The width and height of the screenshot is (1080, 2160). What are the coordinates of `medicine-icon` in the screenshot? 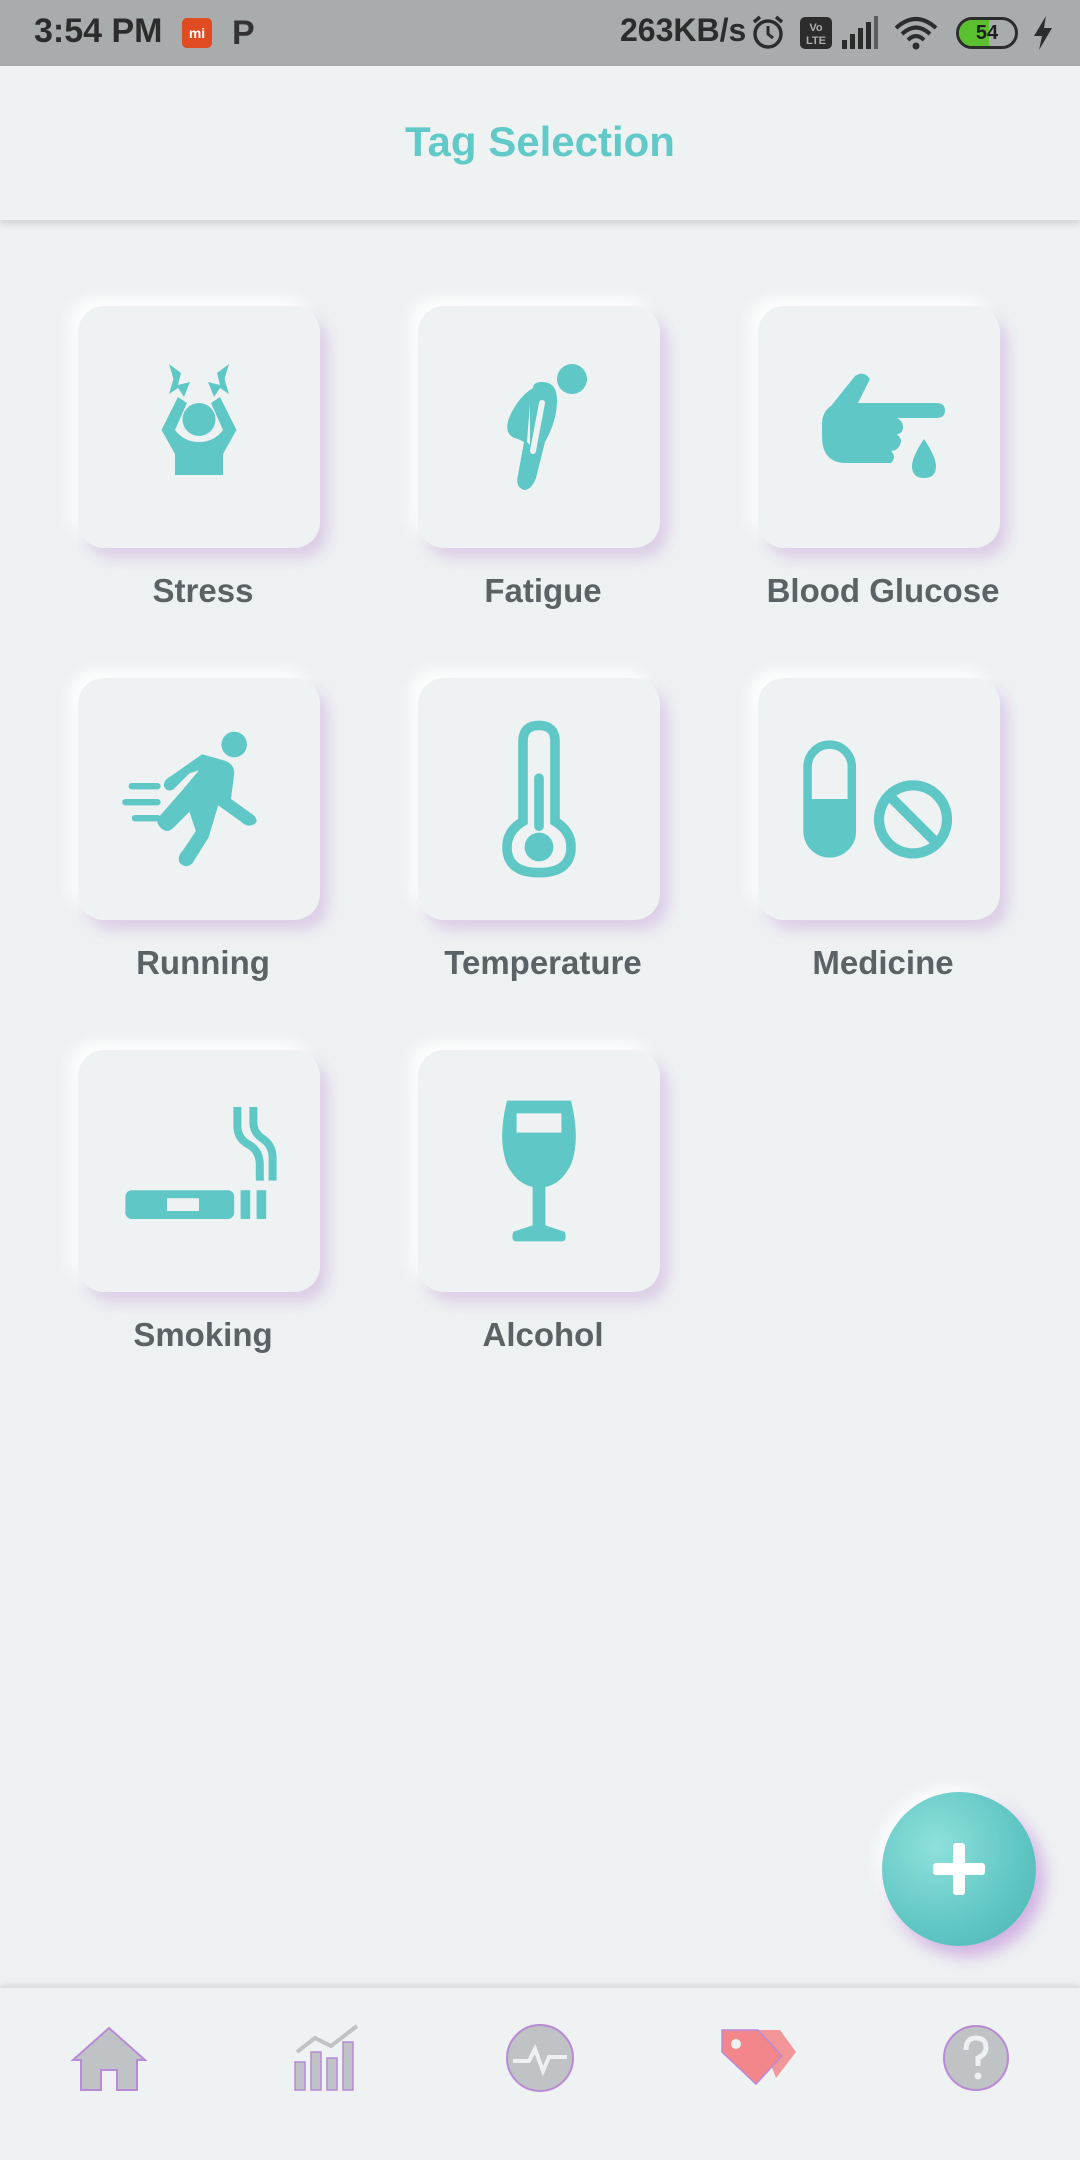 It's located at (878, 799).